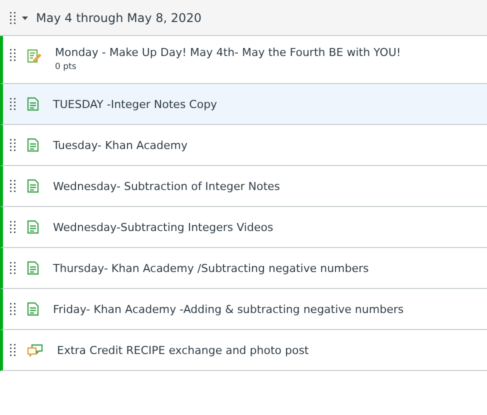 The height and width of the screenshot is (415, 487). I want to click on module-item: Wednesday-Subtracting Integers Videos, so click(243, 227).